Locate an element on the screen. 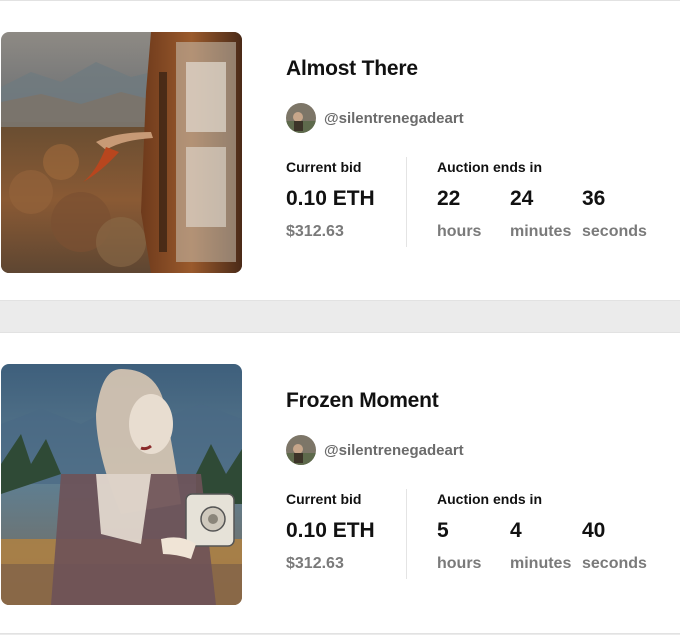 This screenshot has height=635, width=680. artwork-title: Frozen Moment is located at coordinates (362, 401).